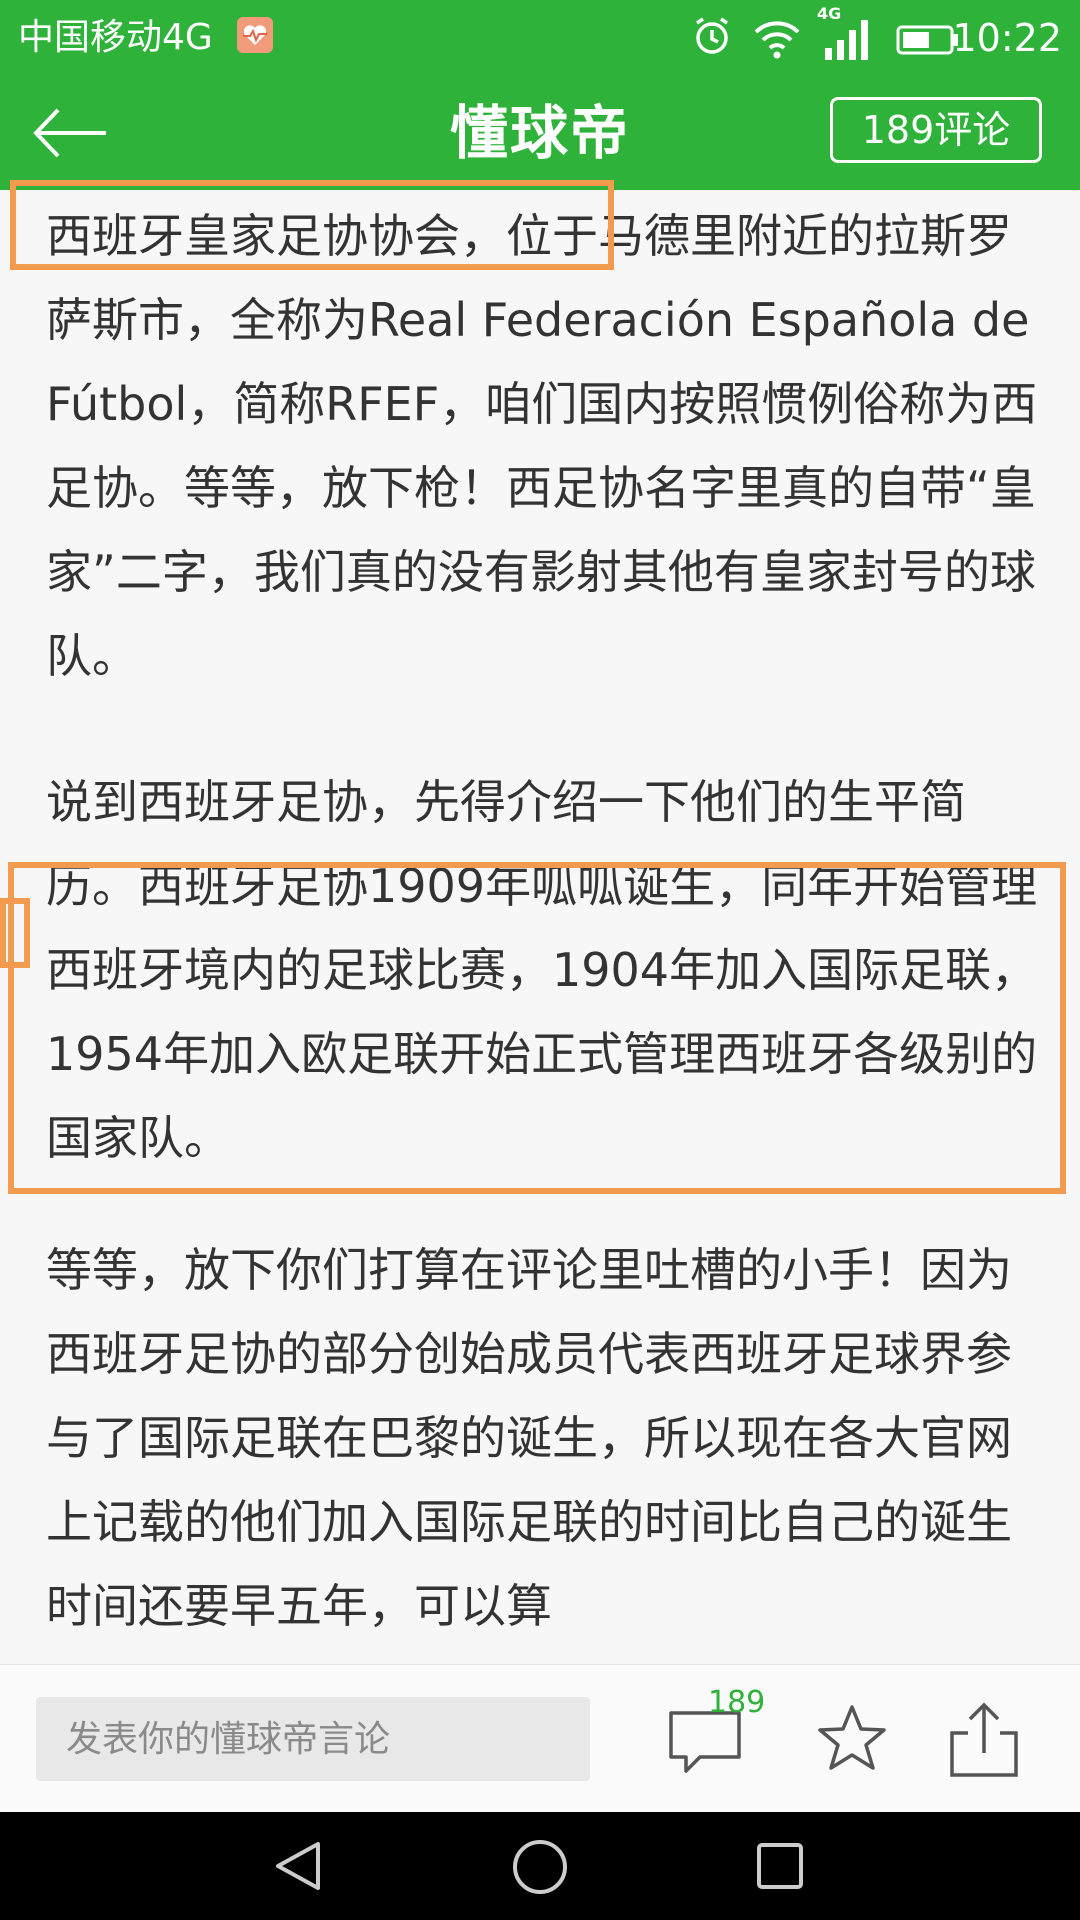 This screenshot has width=1080, height=1920. I want to click on comment-list-button: 189, so click(714, 1738).